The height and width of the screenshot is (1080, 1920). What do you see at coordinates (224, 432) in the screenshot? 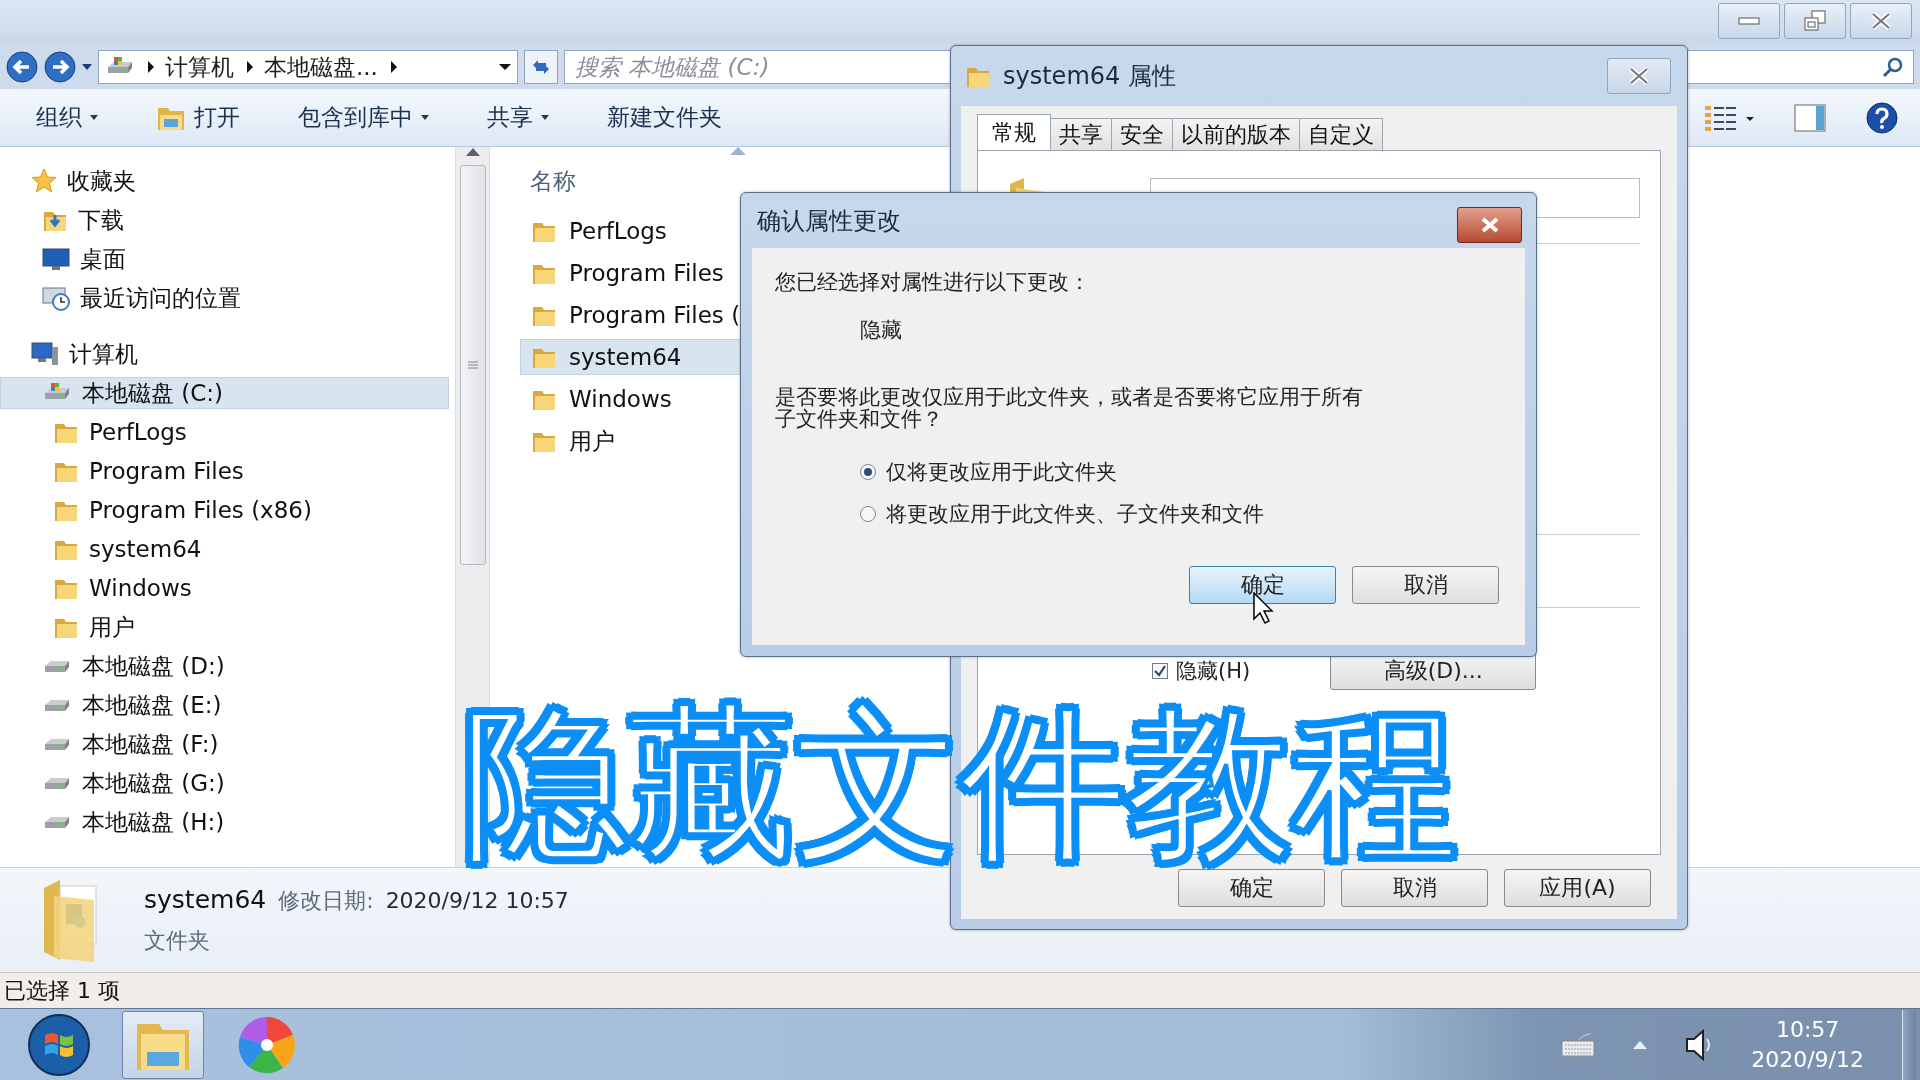
I see `nav-item: PerfLogs` at bounding box center [224, 432].